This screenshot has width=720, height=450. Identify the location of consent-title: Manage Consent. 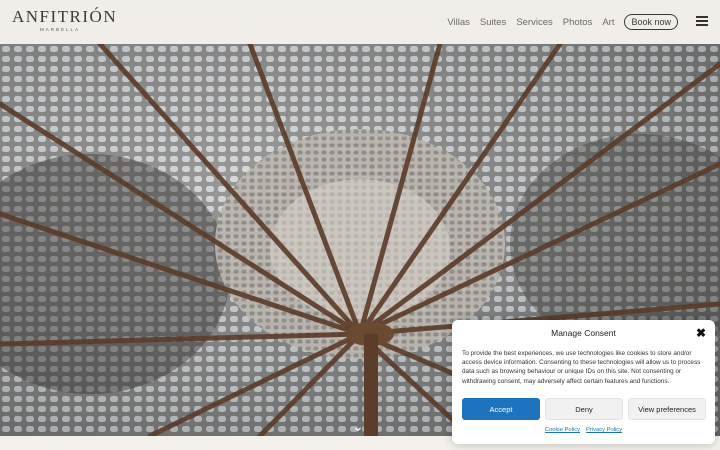
(583, 333).